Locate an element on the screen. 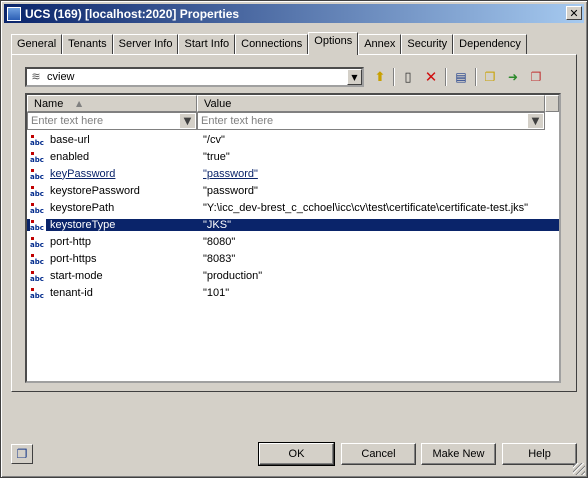 Image resolution: width=588 pixels, height=478 pixels. paste-icon: ➜ is located at coordinates (513, 77).